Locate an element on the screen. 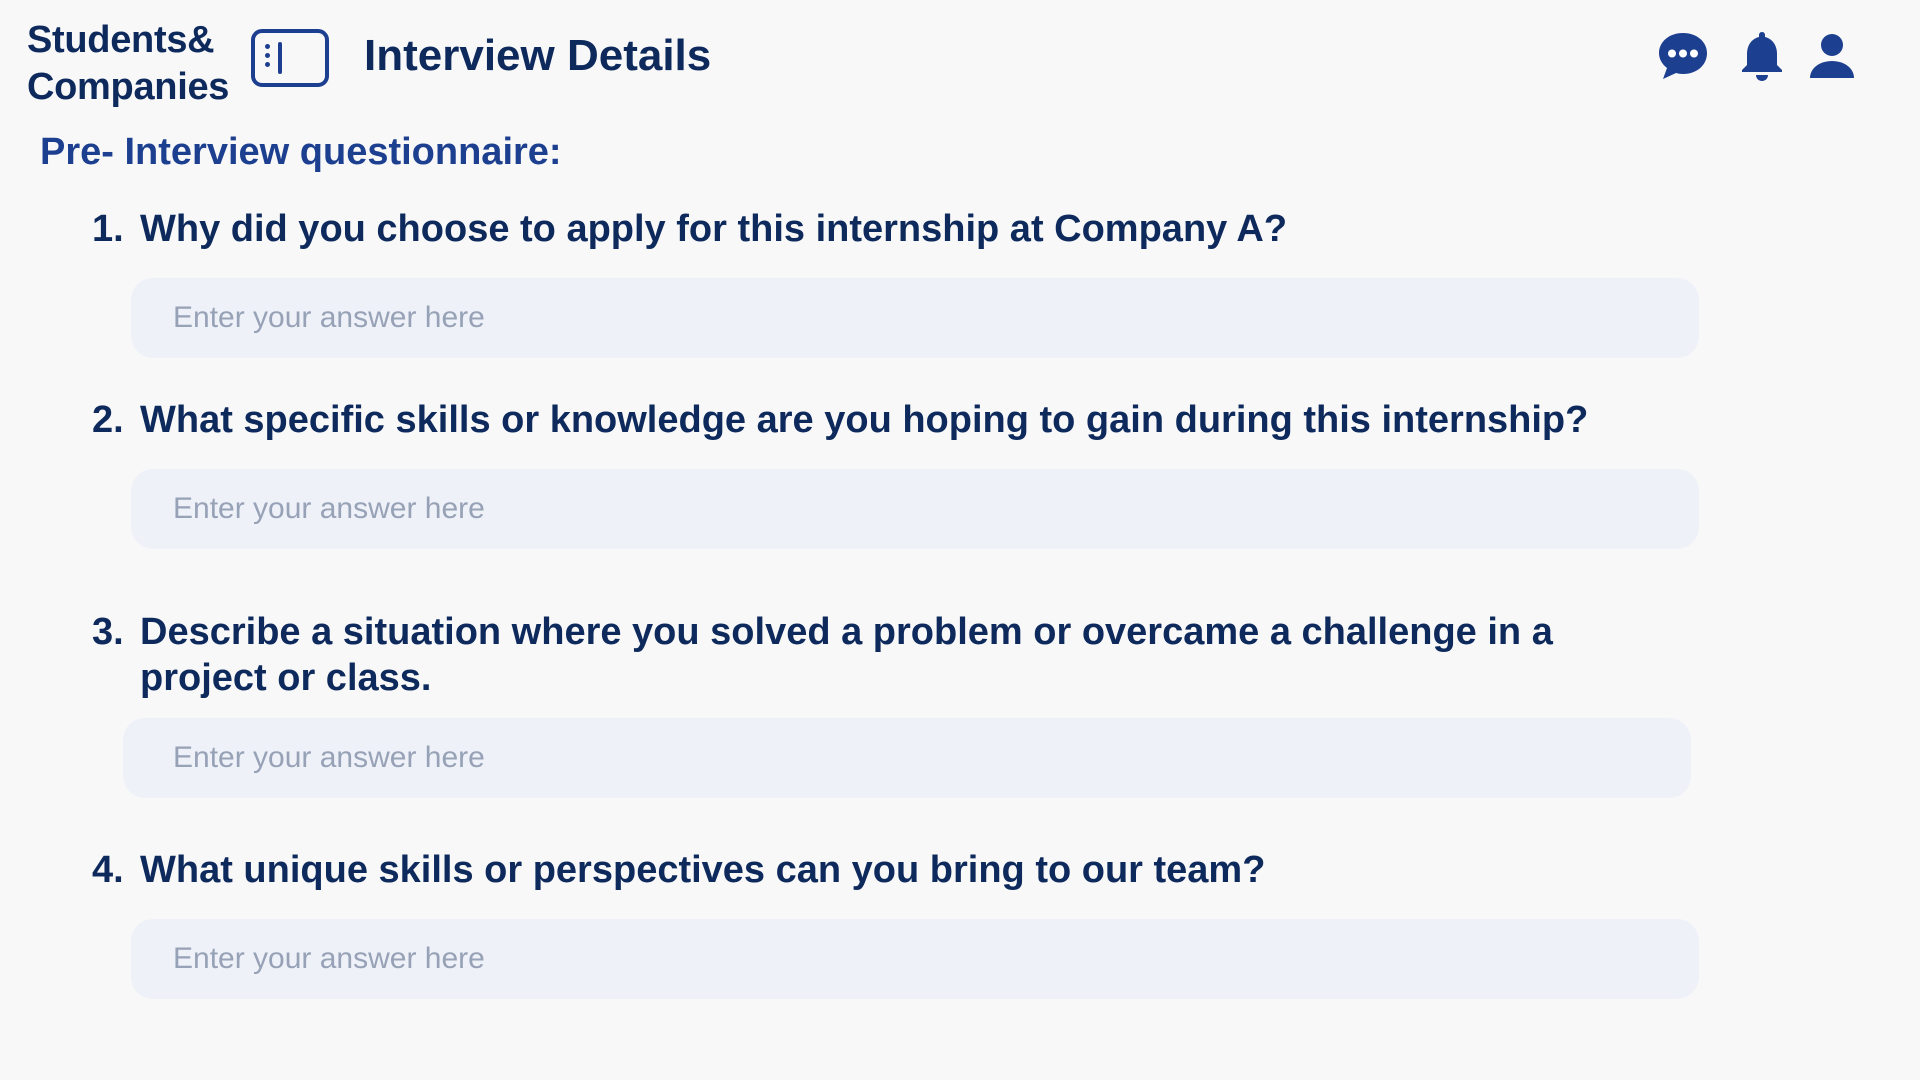 The width and height of the screenshot is (1920, 1080). question-number: 4. is located at coordinates (108, 870).